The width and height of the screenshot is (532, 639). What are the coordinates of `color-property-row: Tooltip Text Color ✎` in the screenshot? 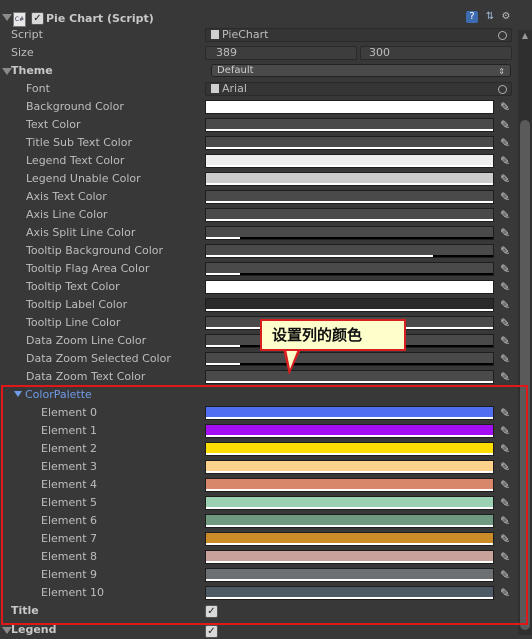 It's located at (266, 287).